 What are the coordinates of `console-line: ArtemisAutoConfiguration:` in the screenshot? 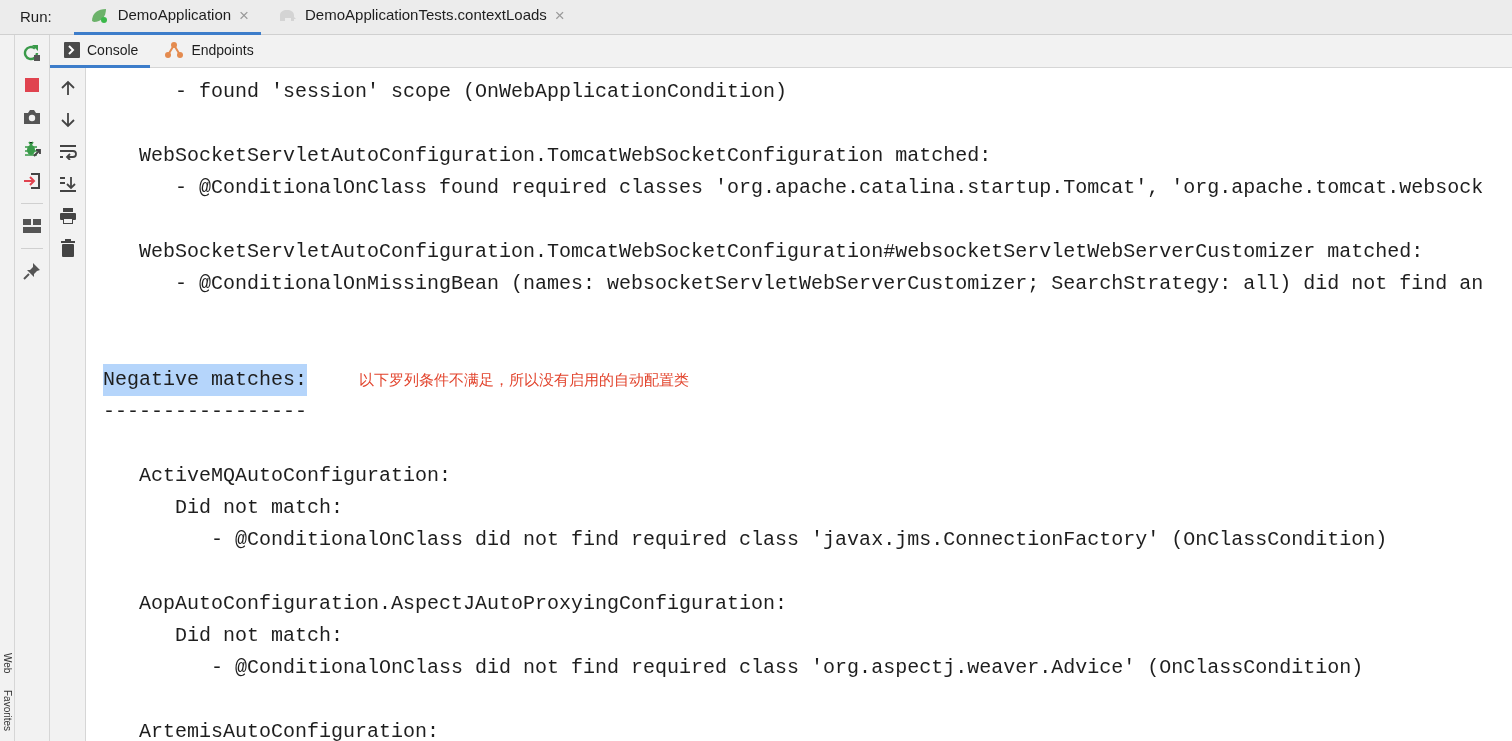 It's located at (289, 730).